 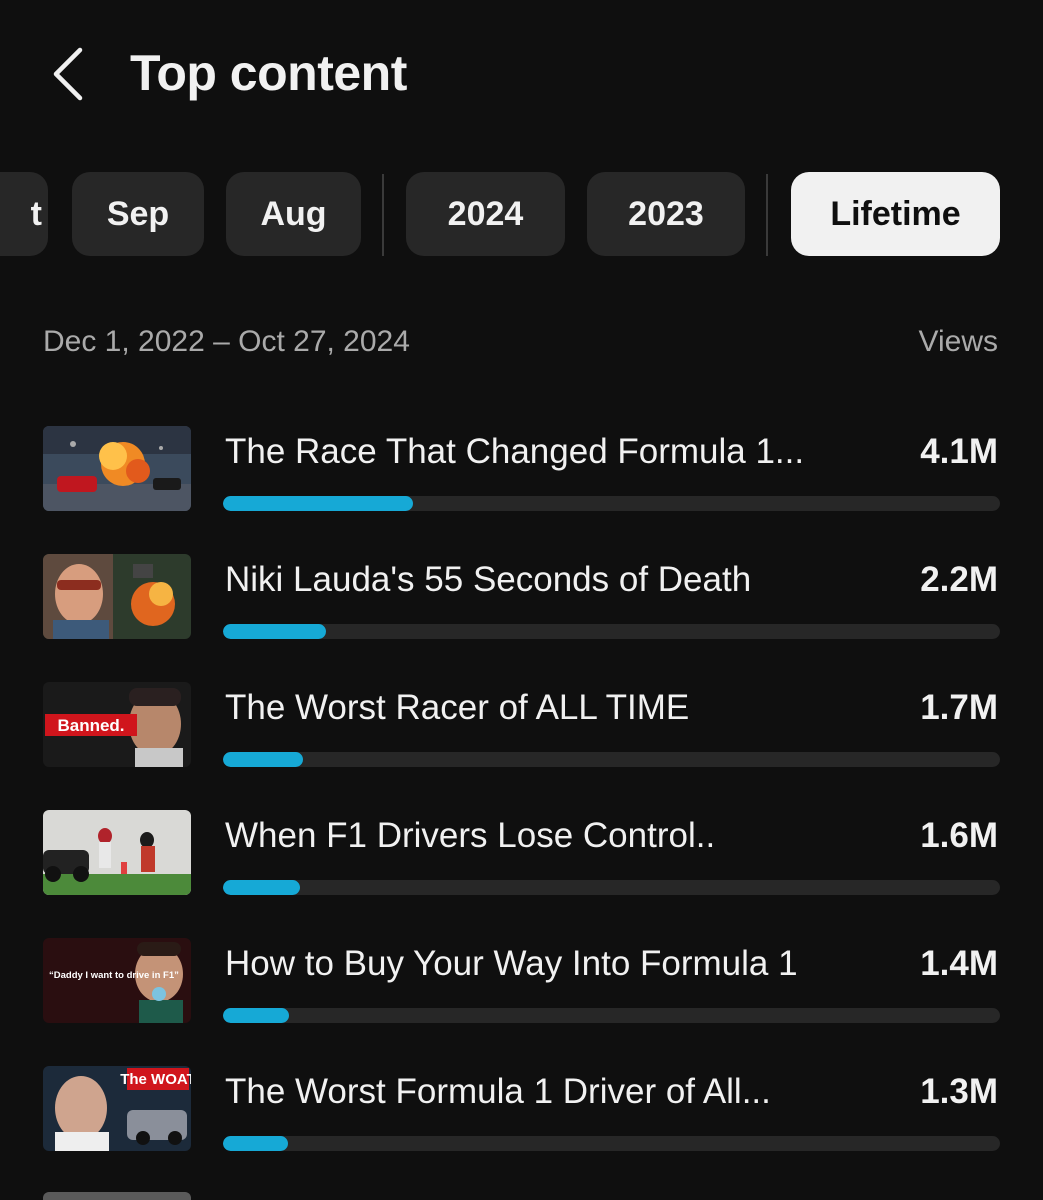 I want to click on metric-label: Views, so click(x=958, y=341).